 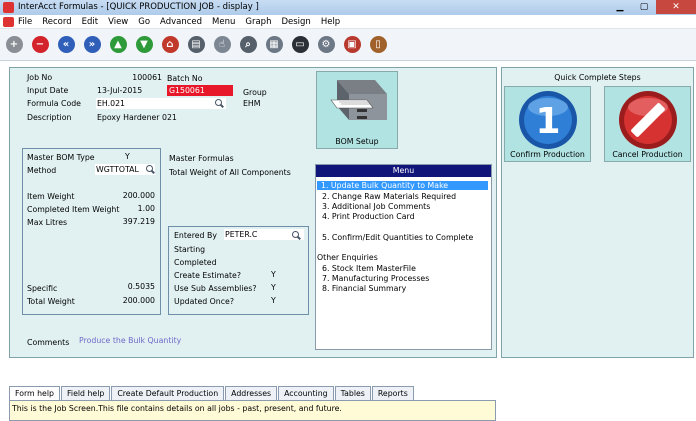 I want to click on printer-icon: ▤, so click(x=196, y=44).